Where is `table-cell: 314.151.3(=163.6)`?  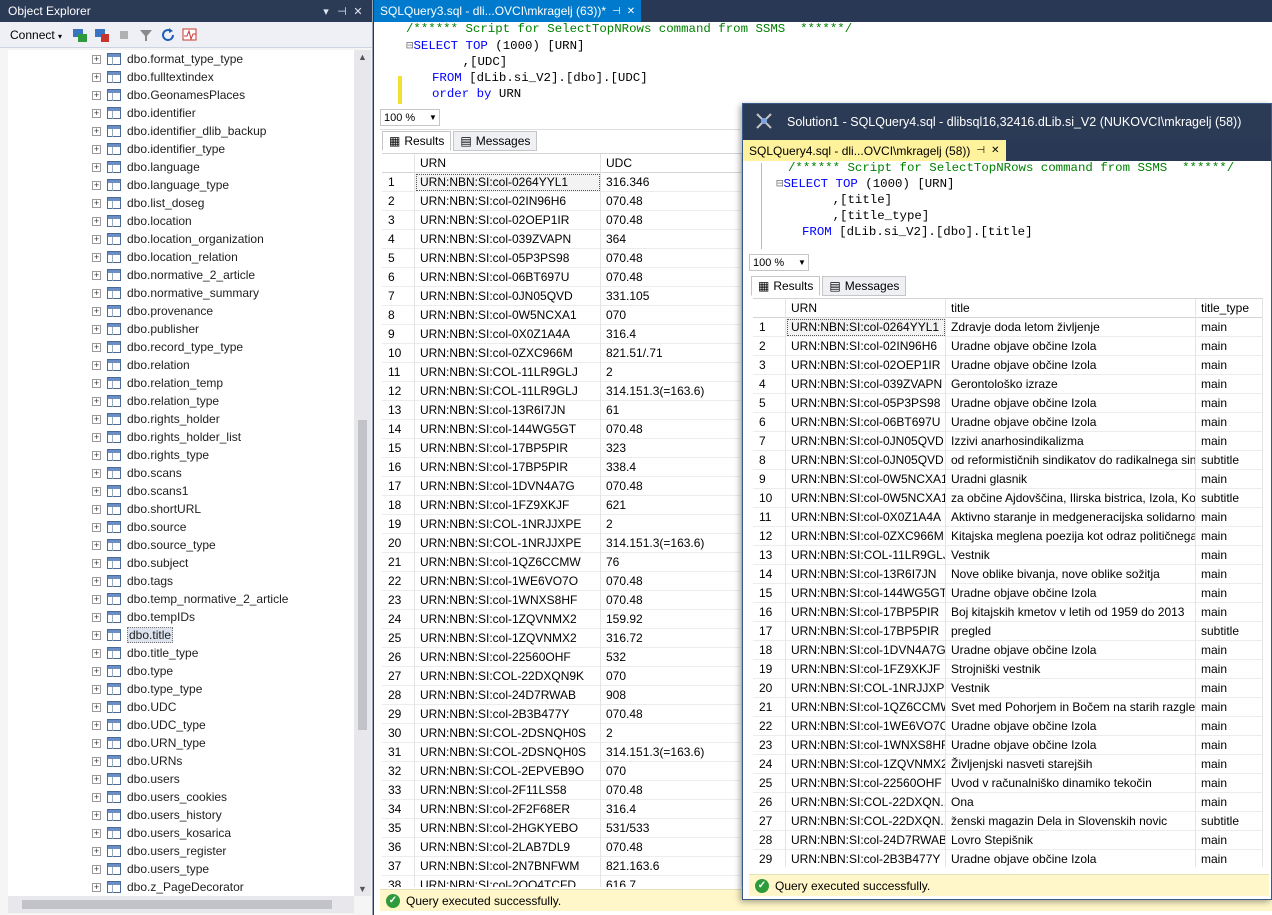
table-cell: 314.151.3(=163.6) is located at coordinates (671, 391).